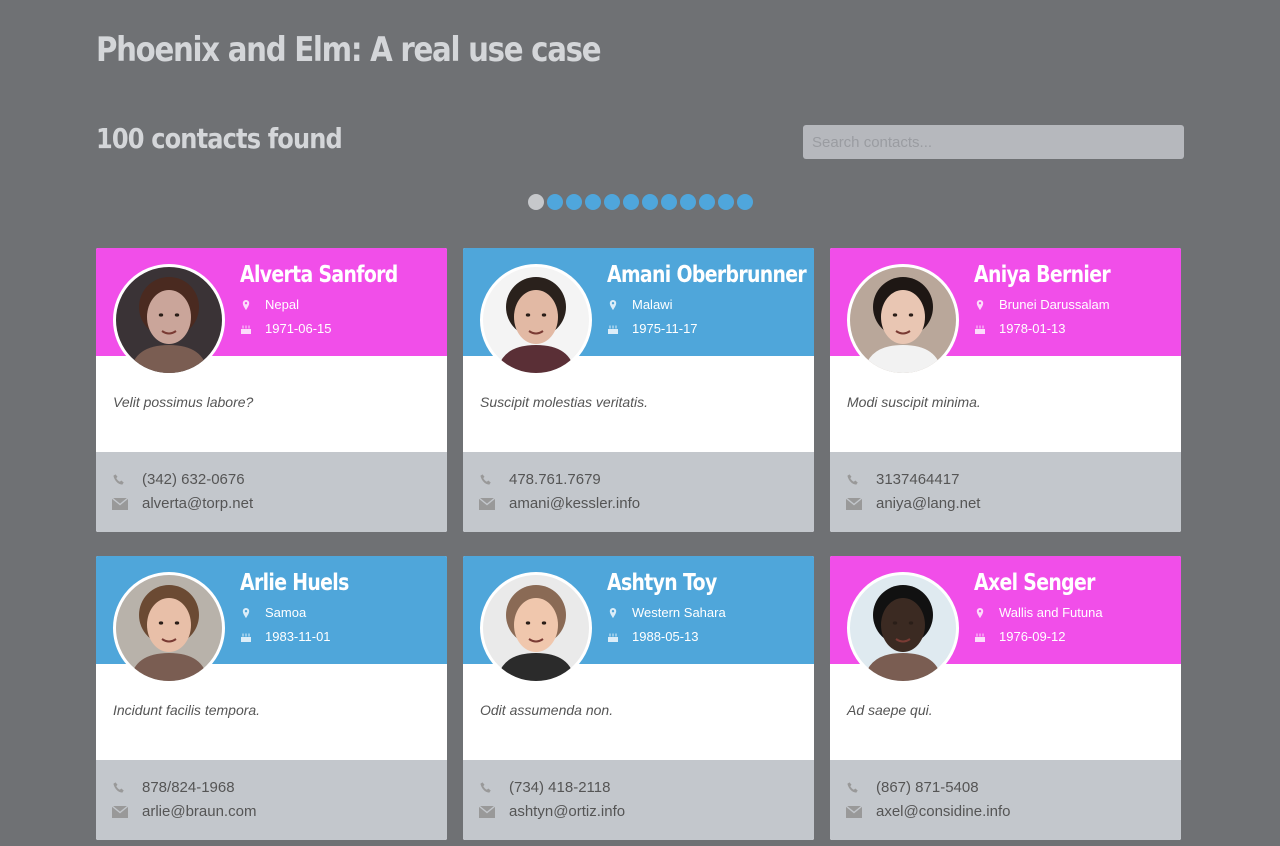  What do you see at coordinates (319, 275) in the screenshot?
I see `contact-name: Alverta Sanford` at bounding box center [319, 275].